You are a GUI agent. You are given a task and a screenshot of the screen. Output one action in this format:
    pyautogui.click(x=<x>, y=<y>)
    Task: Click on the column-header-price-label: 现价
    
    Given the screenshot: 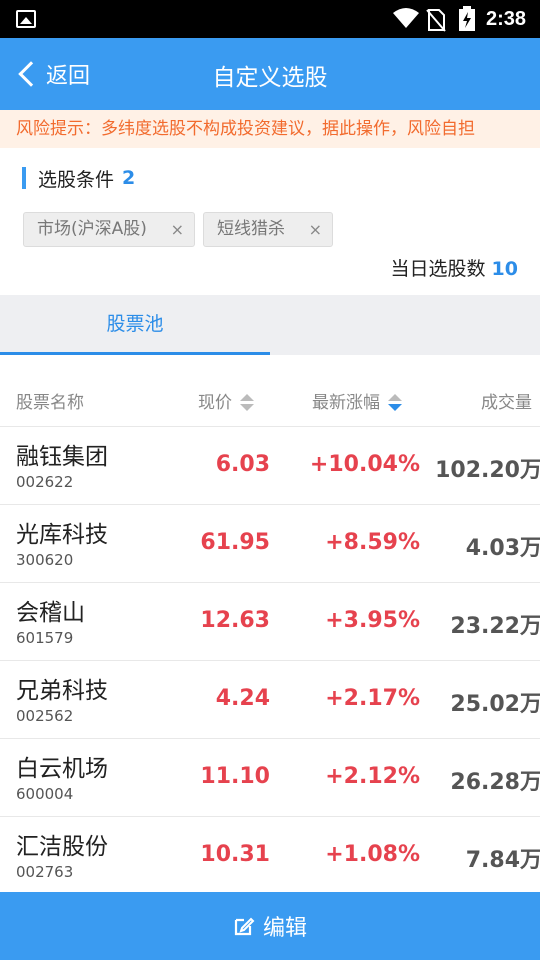 What is the action you would take?
    pyautogui.click(x=215, y=403)
    